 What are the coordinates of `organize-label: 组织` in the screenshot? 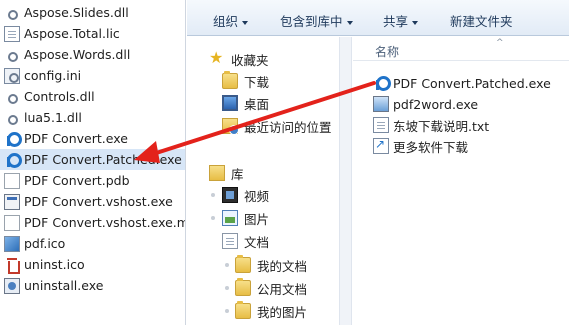 It's located at (226, 21).